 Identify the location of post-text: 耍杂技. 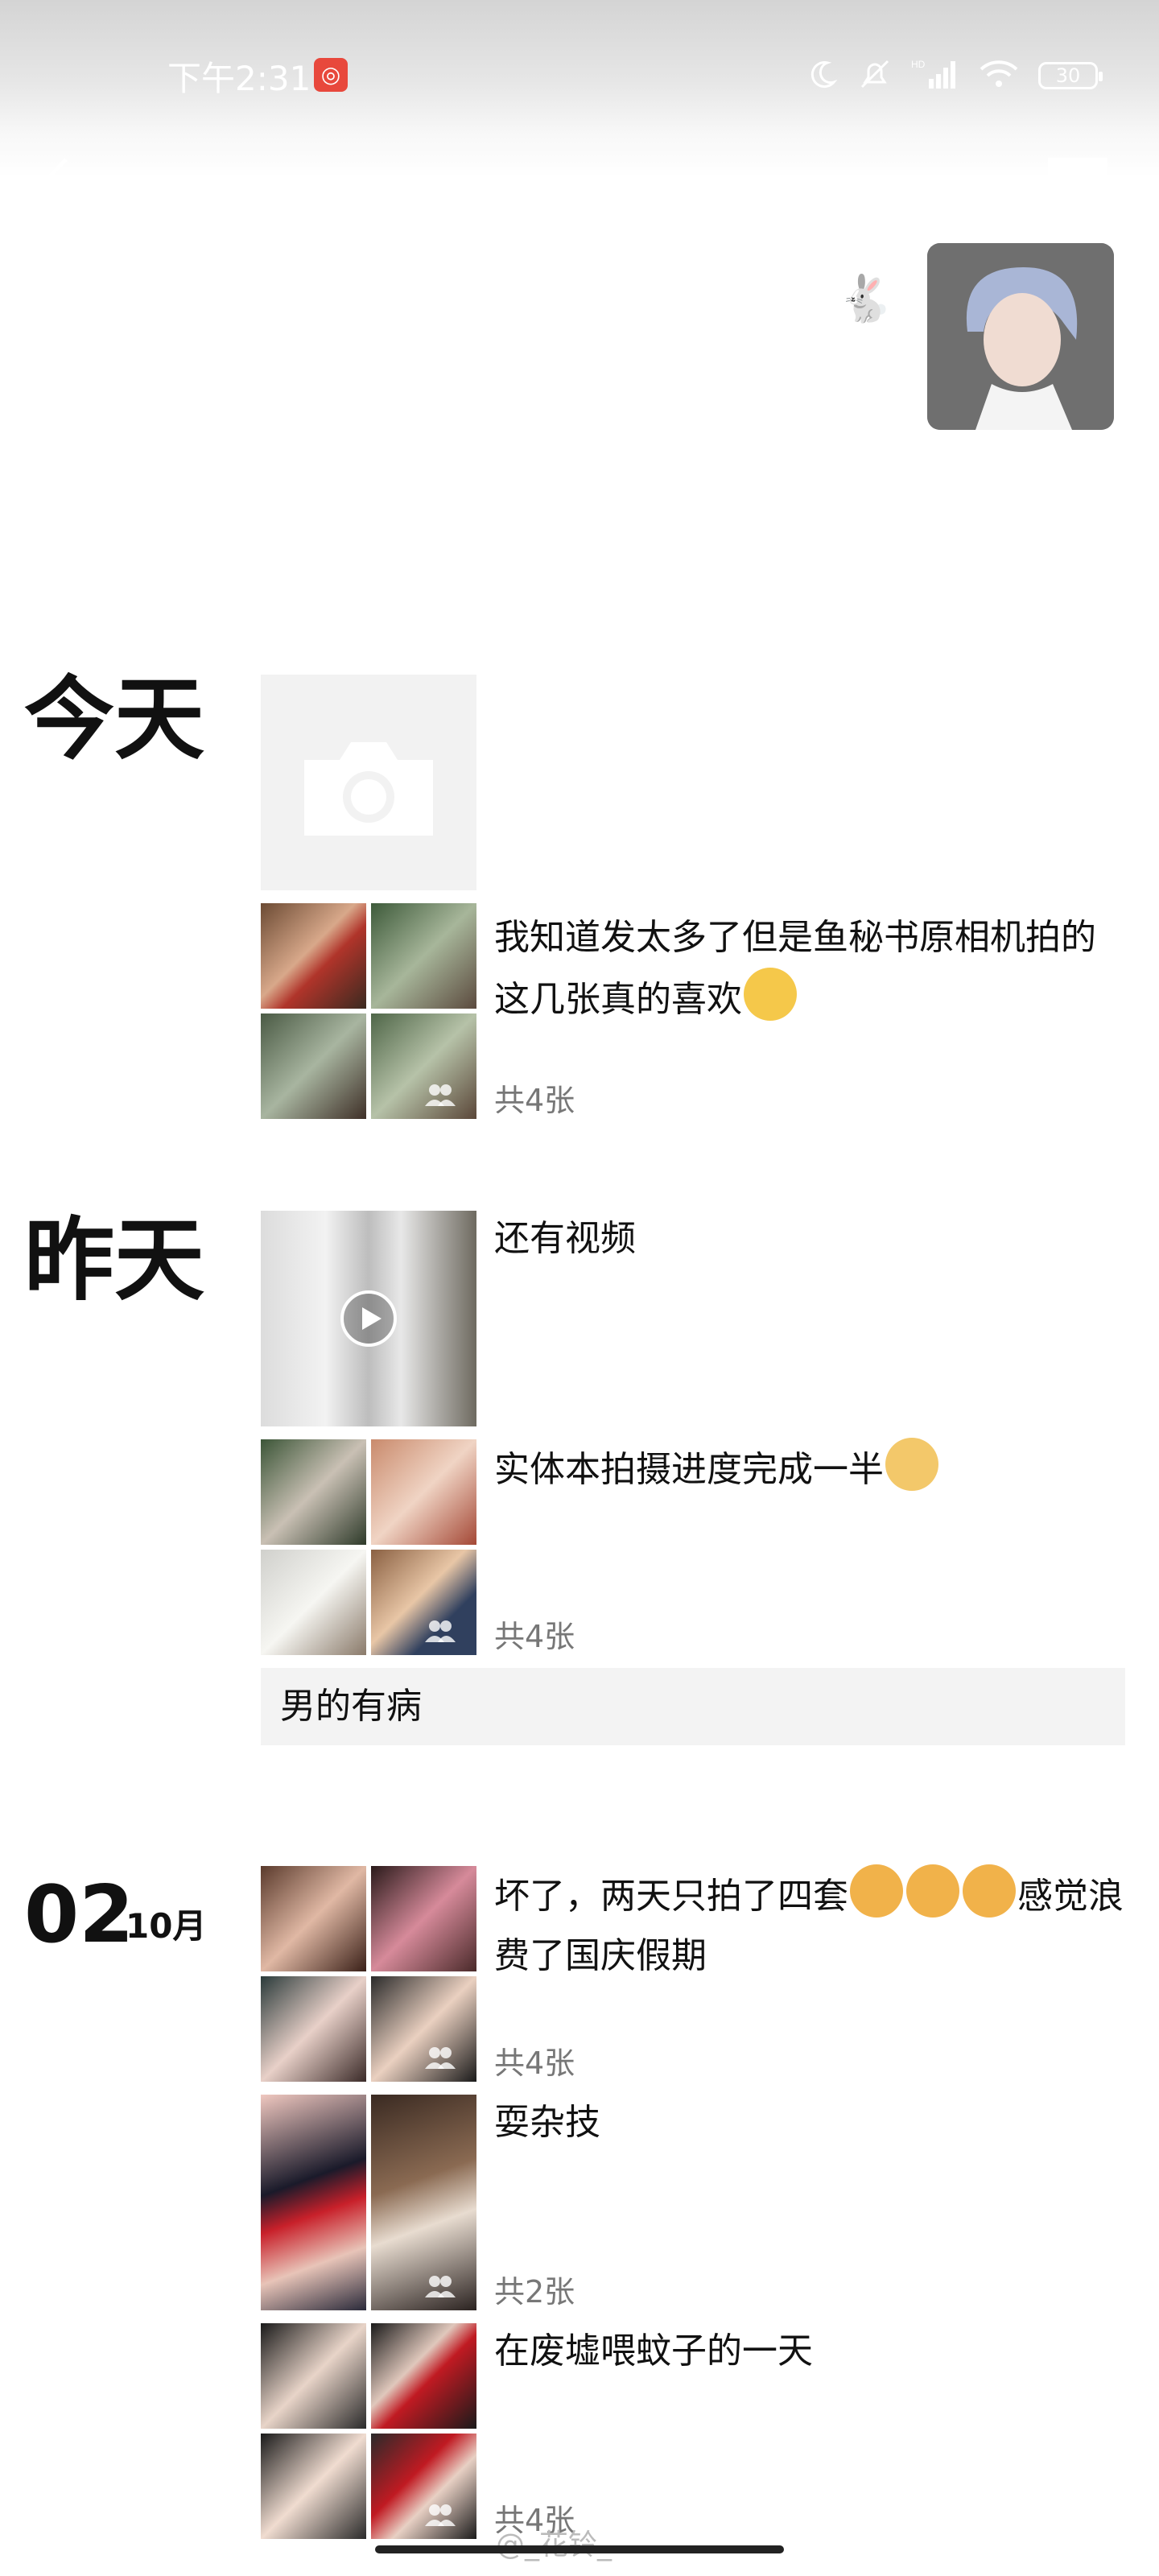
(812, 2123).